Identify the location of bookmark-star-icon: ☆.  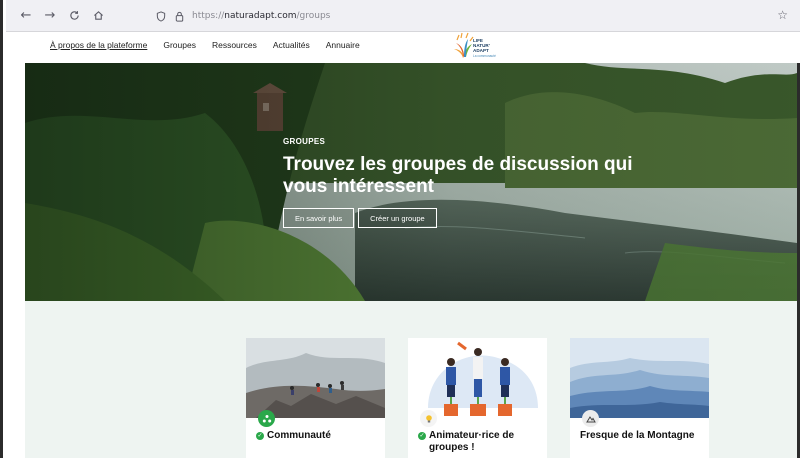
(782, 15).